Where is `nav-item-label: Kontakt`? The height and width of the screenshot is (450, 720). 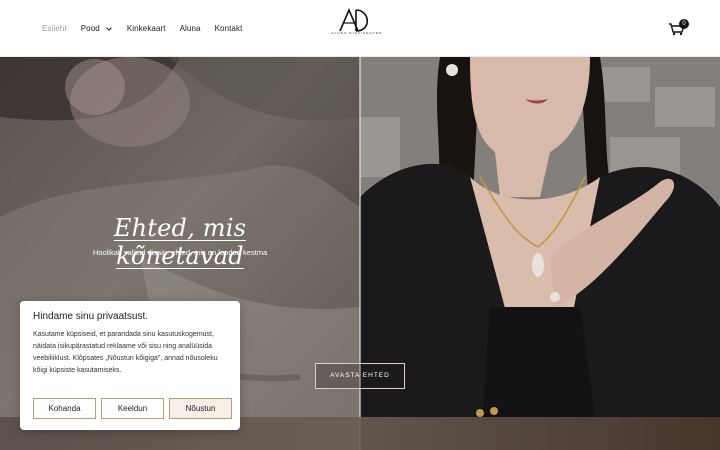
nav-item-label: Kontakt is located at coordinates (228, 28).